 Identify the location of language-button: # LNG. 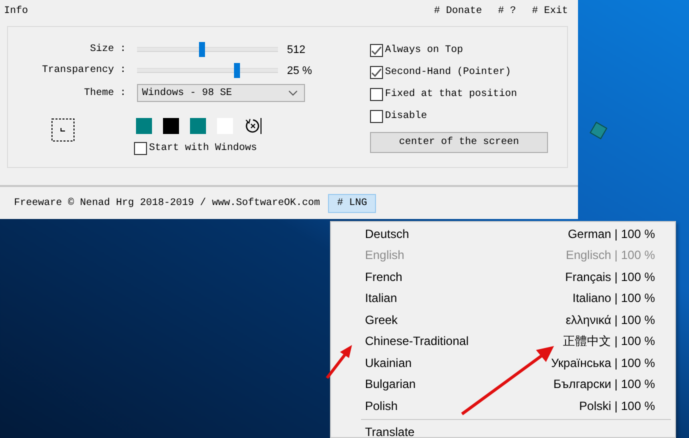
(352, 203).